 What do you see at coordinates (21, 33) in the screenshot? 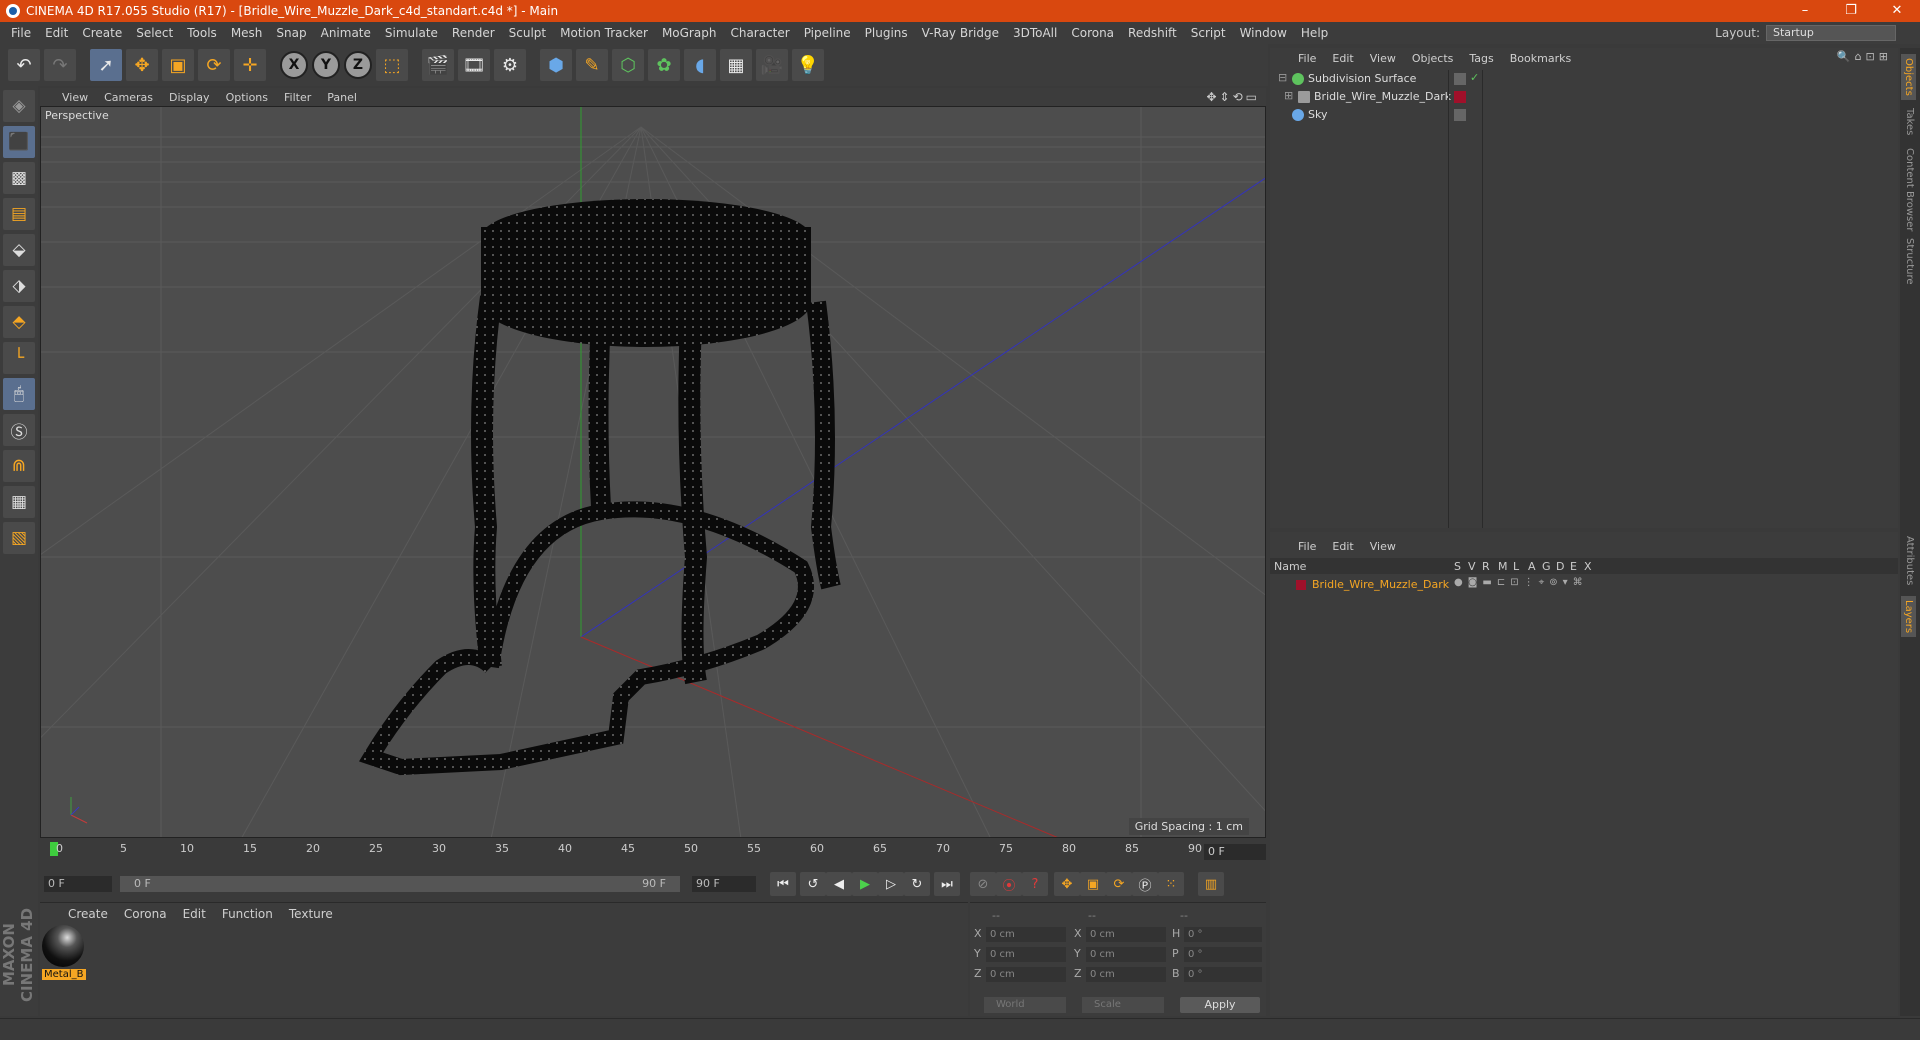
I see `menu-file: File` at bounding box center [21, 33].